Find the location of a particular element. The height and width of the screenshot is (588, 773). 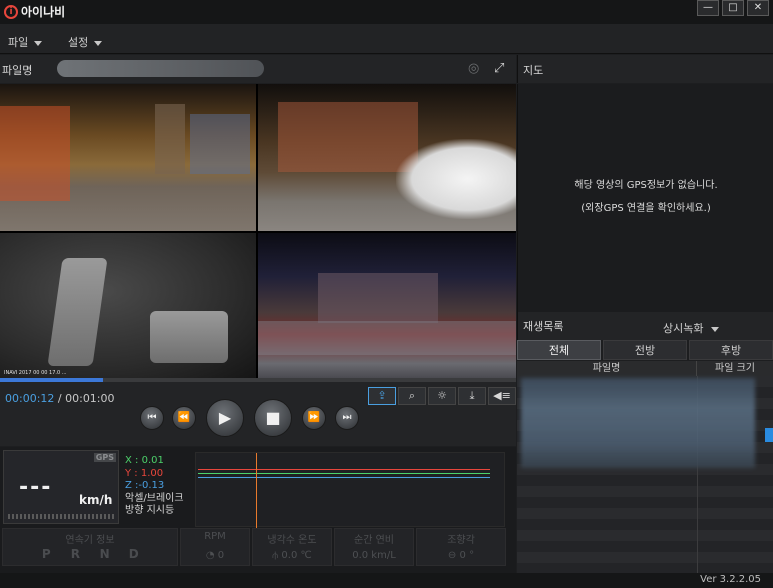

status-bar: Ver 3.2.2.05 is located at coordinates (386, 580).